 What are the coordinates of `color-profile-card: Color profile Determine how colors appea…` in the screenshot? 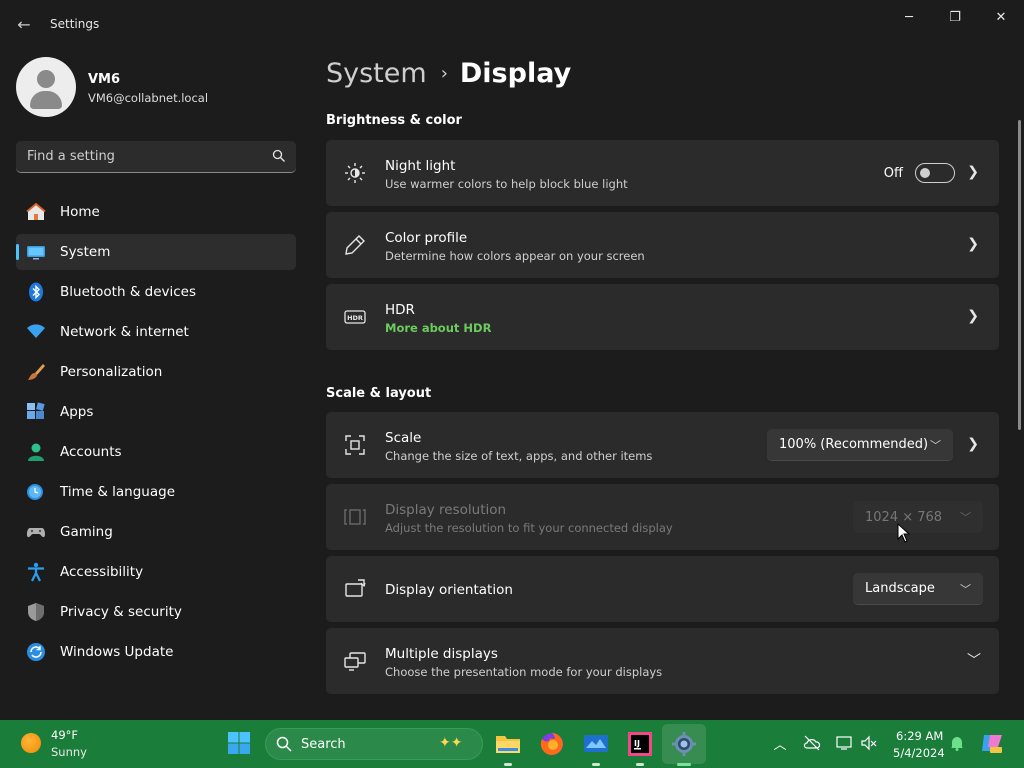 It's located at (662, 245).